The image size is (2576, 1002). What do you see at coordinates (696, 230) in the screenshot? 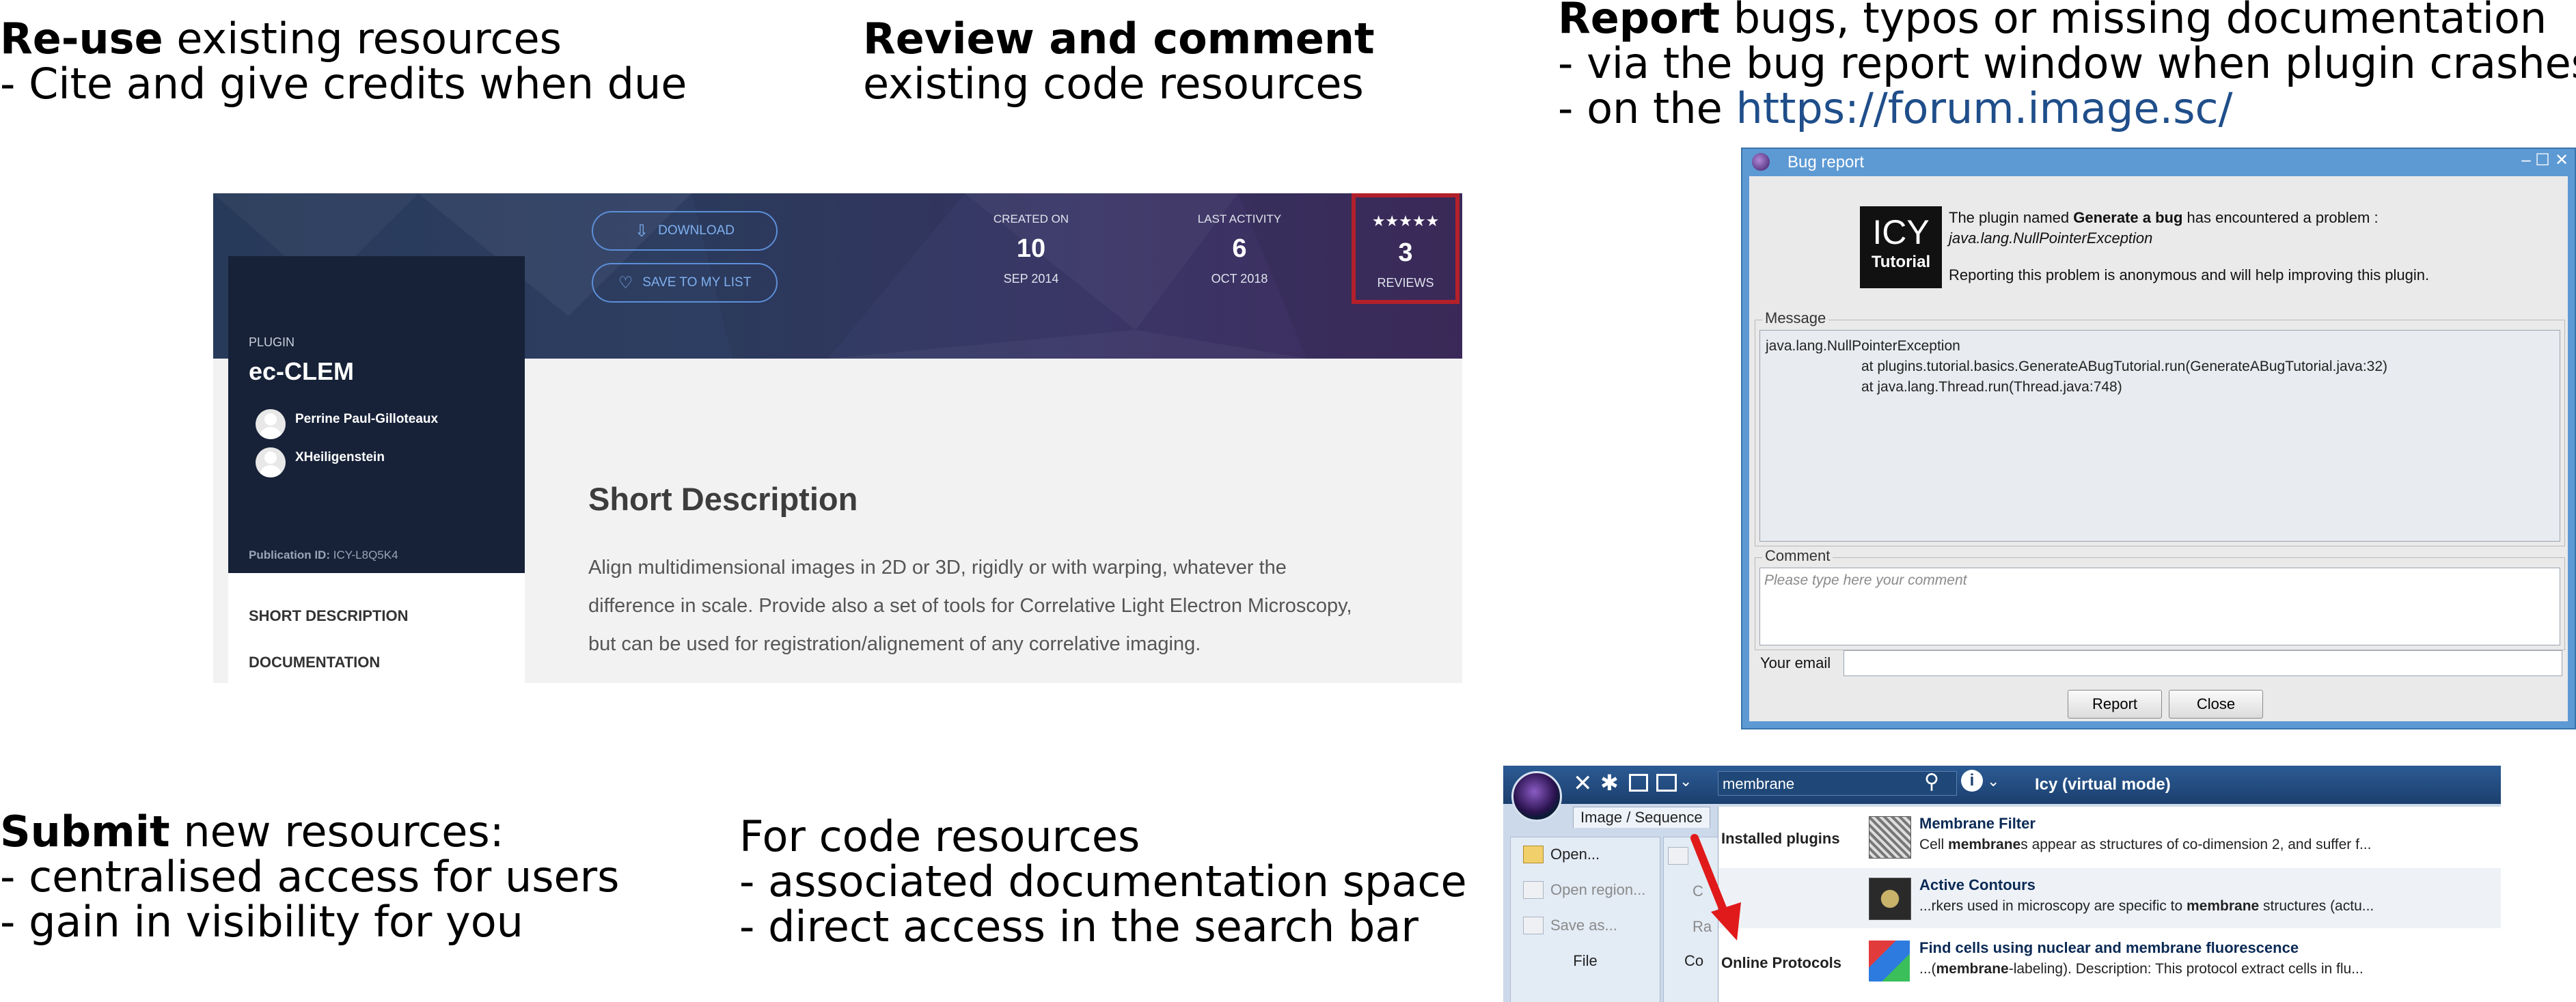
I see `download-label: DOWNLOAD` at bounding box center [696, 230].